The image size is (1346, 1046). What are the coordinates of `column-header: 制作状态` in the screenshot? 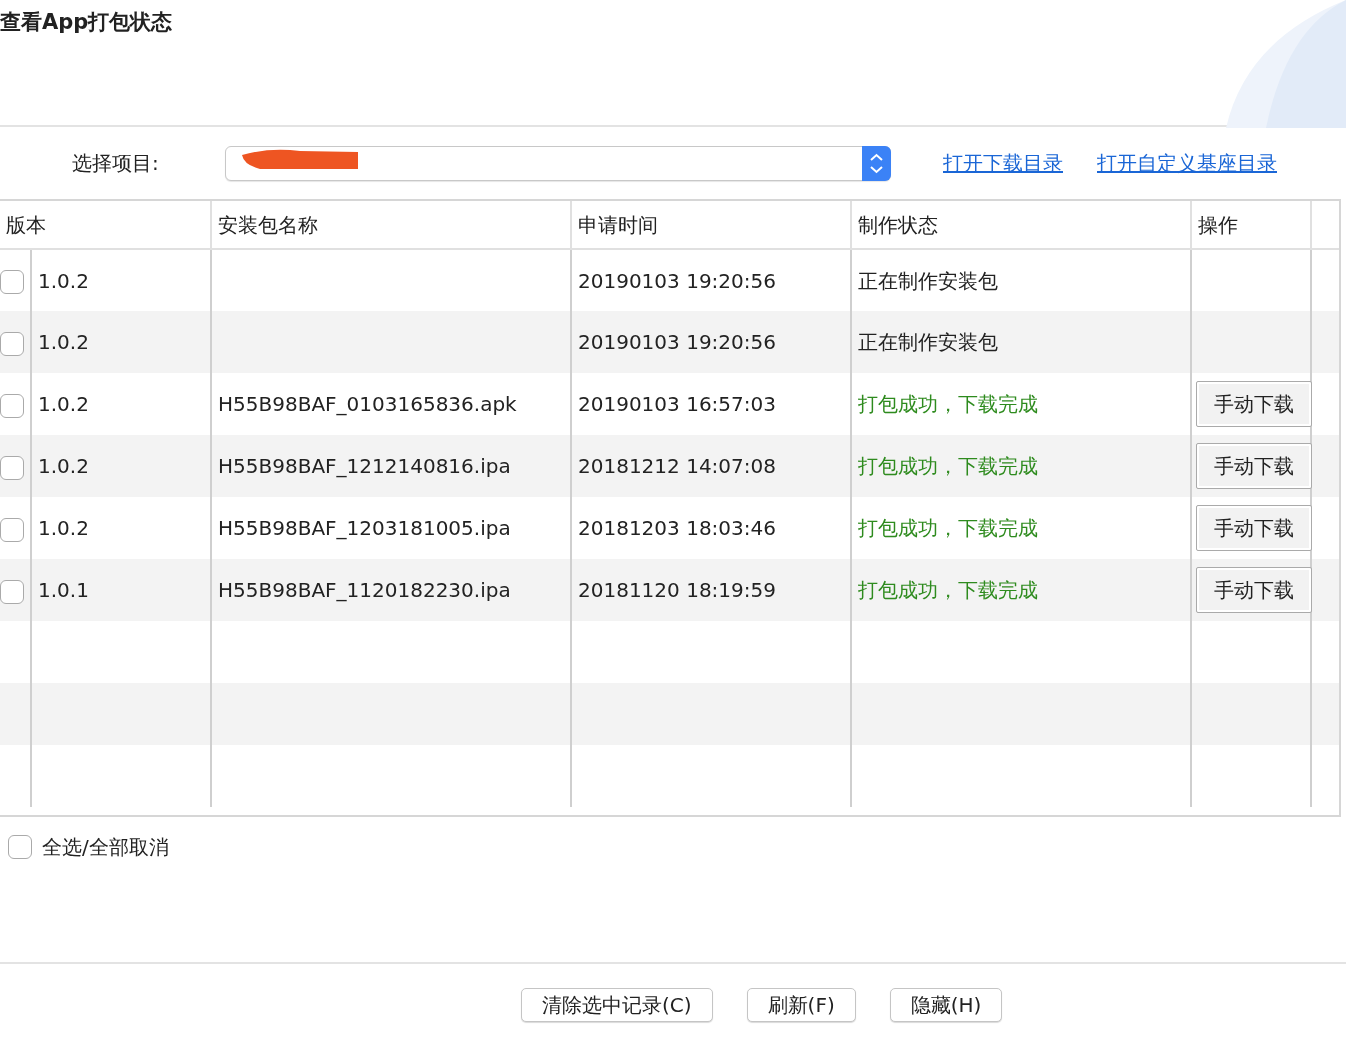 It's located at (1021, 225).